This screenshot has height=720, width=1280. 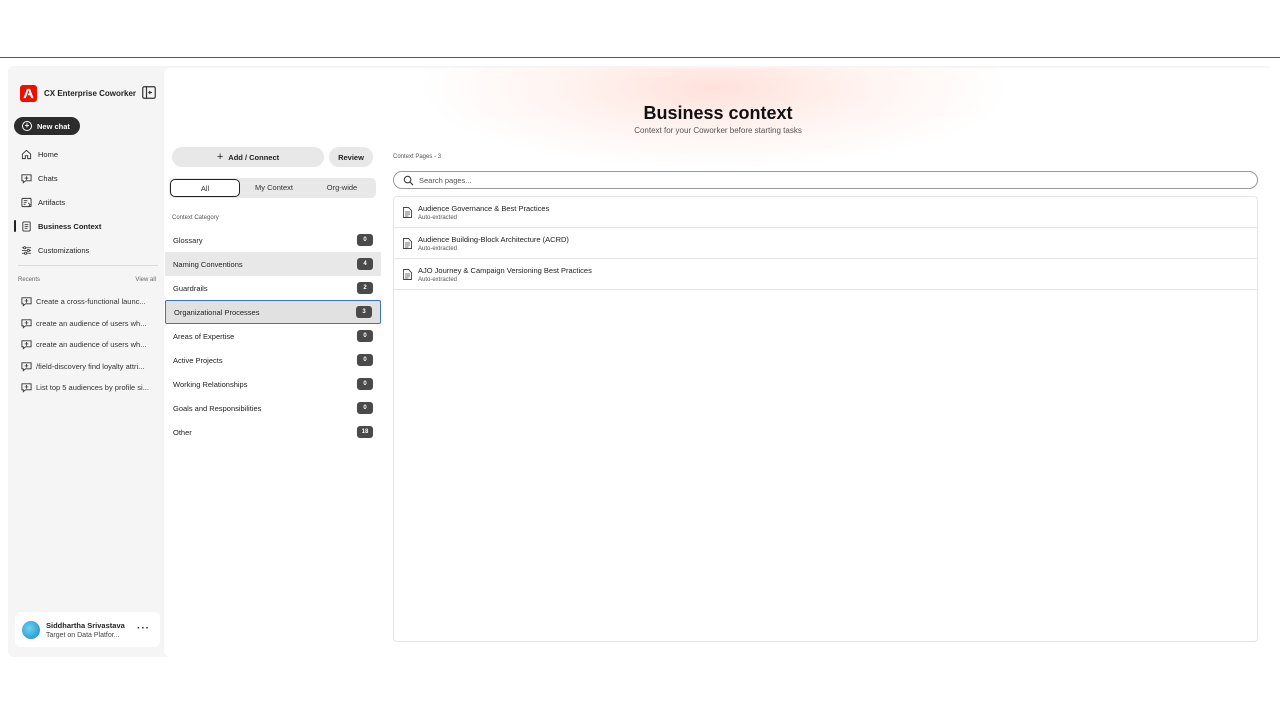 I want to click on collapse-sidebar-icon, so click(x=149, y=92).